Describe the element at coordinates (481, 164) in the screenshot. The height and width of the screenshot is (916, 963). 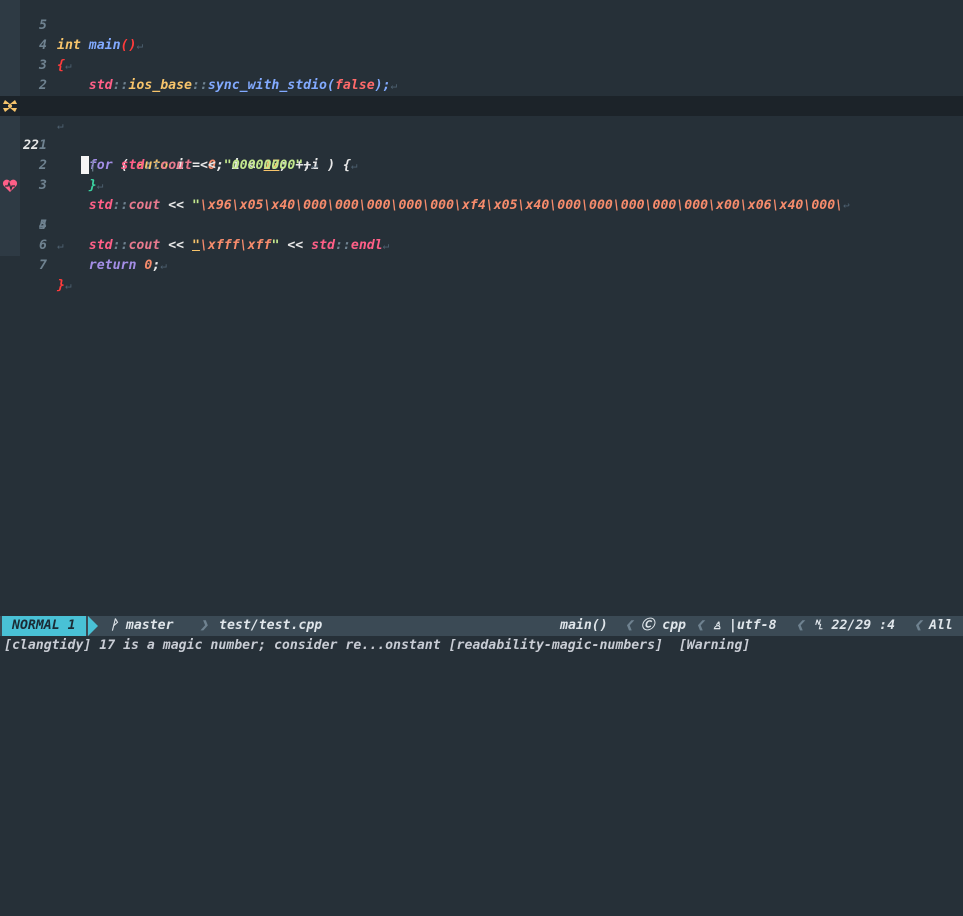
I see `code-line: 2 }↵` at that location.